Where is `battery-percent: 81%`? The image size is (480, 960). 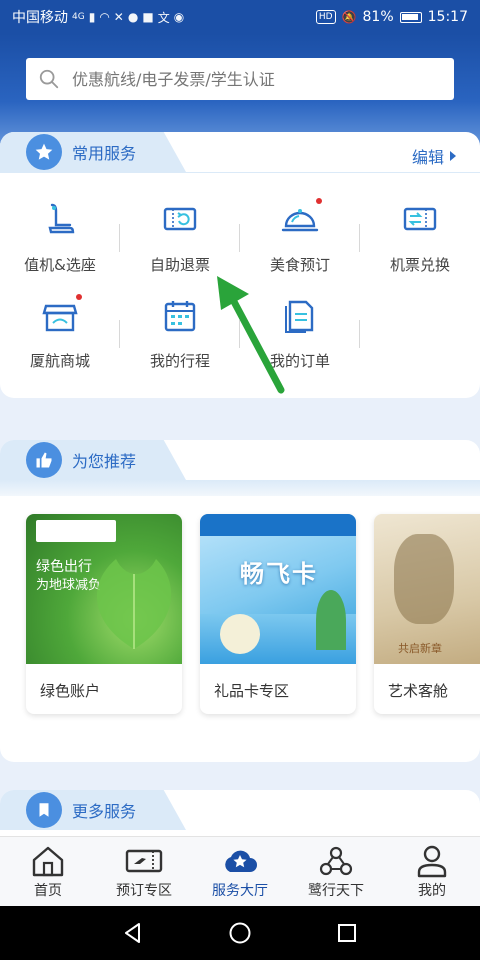 battery-percent: 81% is located at coordinates (378, 17).